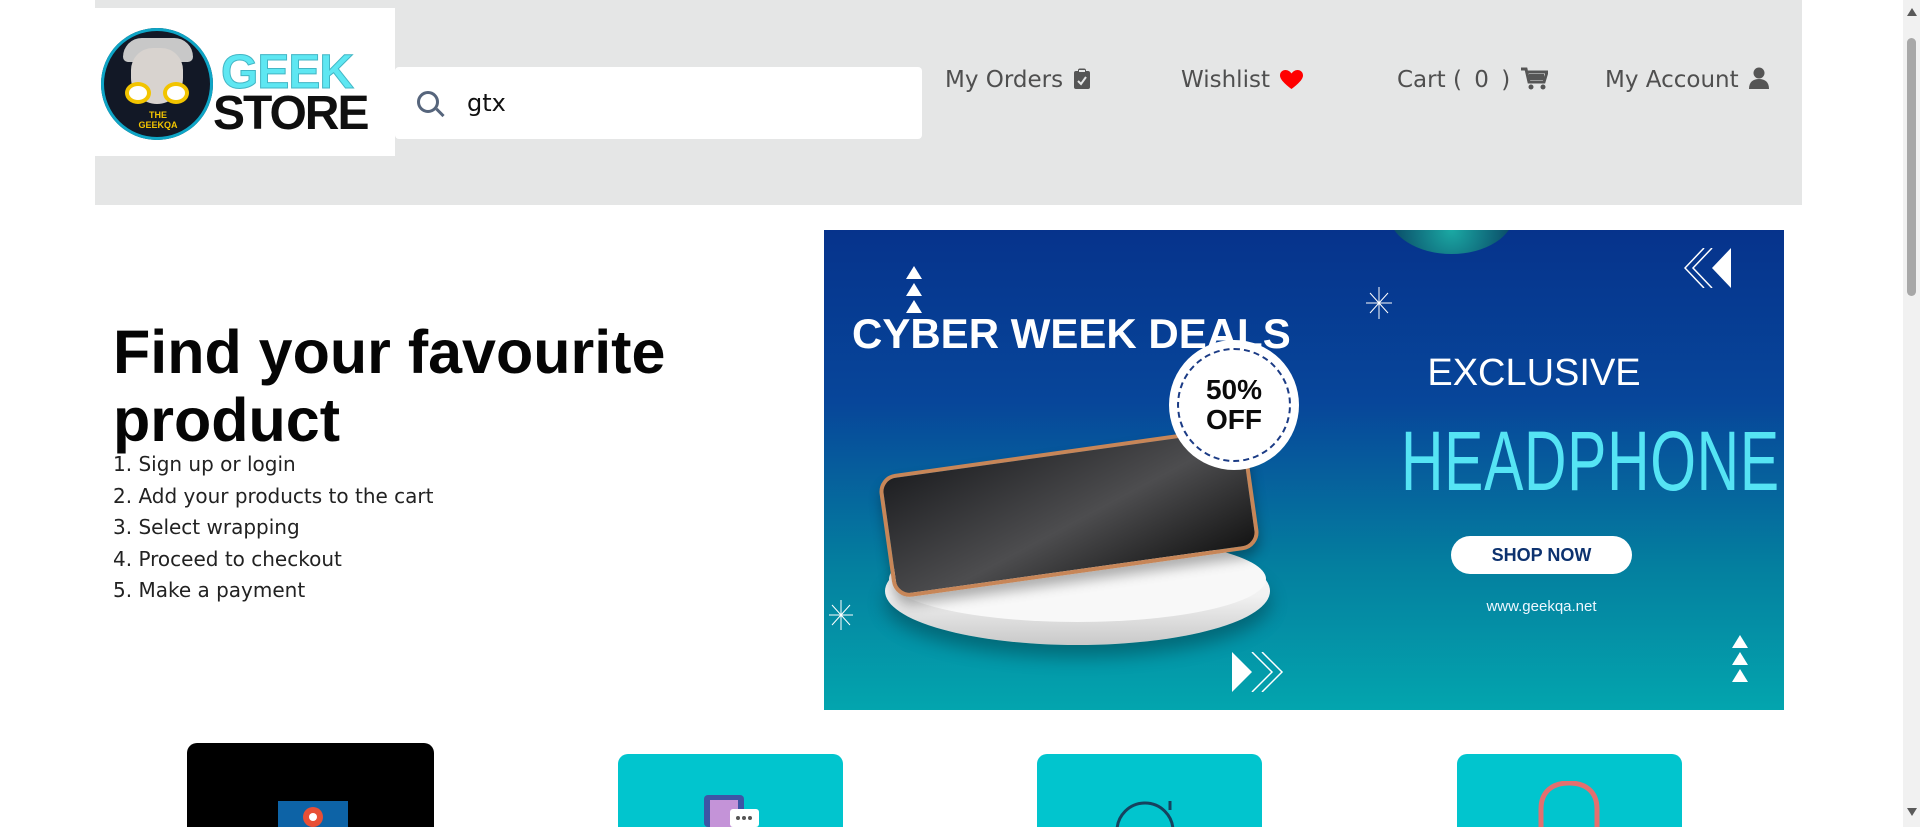 The height and width of the screenshot is (827, 1920). I want to click on category-card-phone, so click(730, 790).